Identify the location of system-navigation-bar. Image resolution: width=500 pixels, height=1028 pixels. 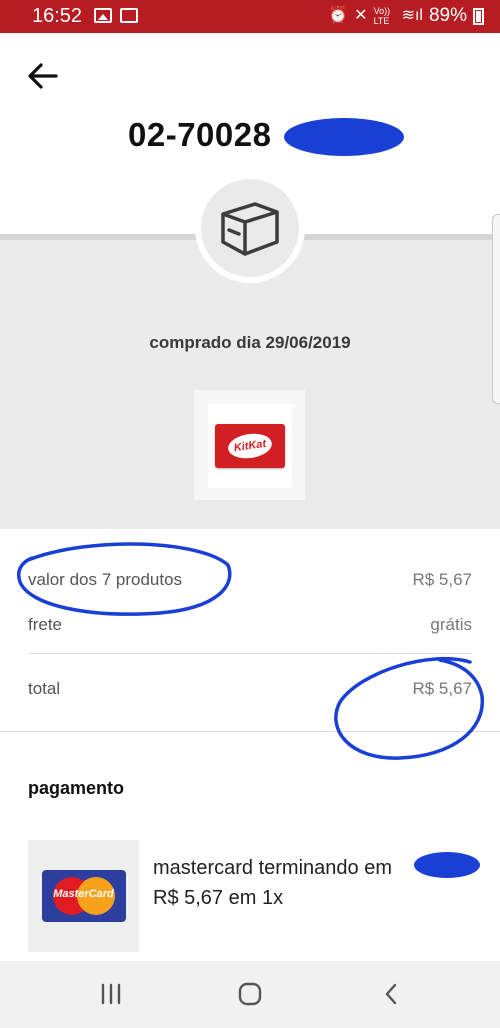
(250, 994).